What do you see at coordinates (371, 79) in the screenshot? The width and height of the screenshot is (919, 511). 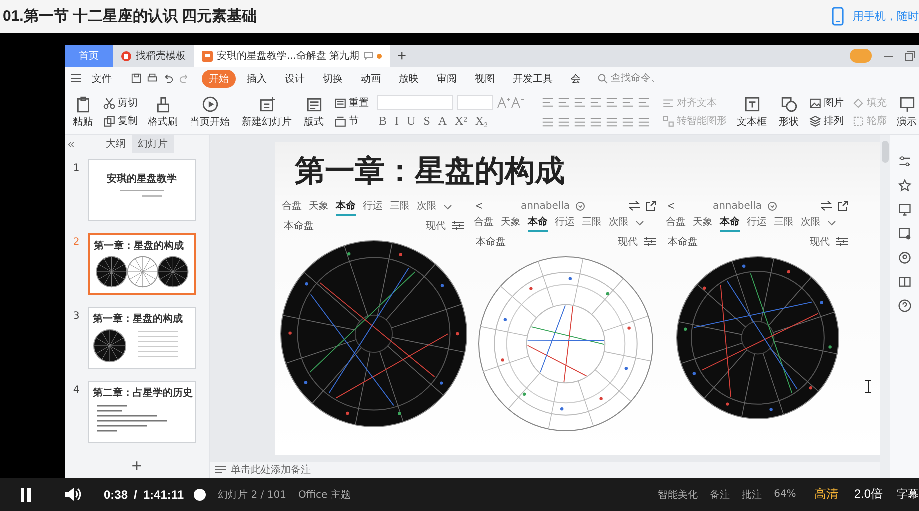 I see `ribbon-tab: 动画` at bounding box center [371, 79].